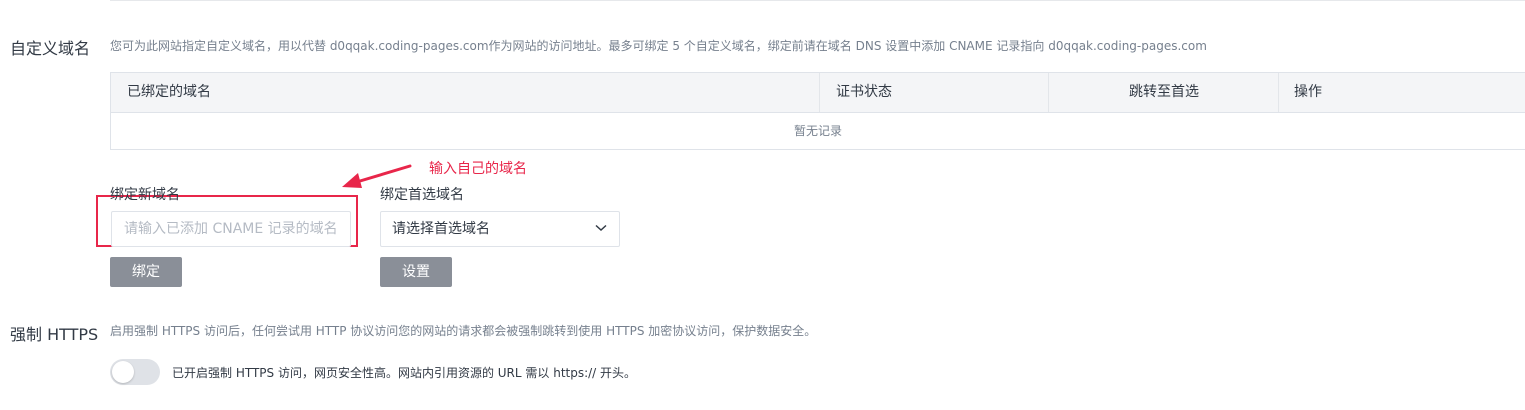  Describe the element at coordinates (54, 334) in the screenshot. I see `force-https-title: 强制 HTTPS` at that location.